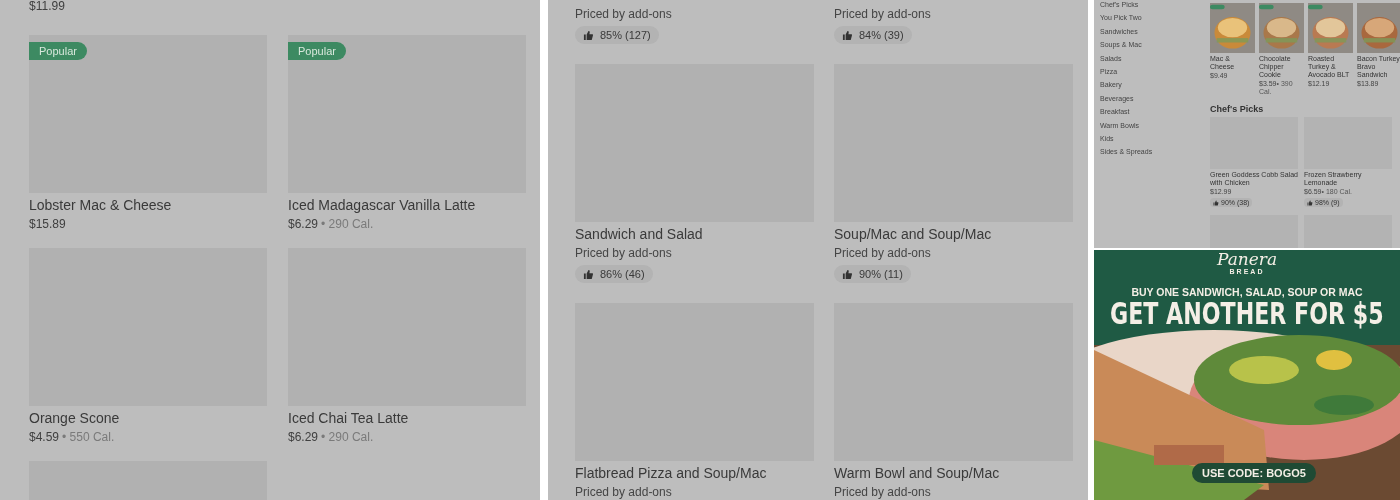 This screenshot has height=500, width=1400. Describe the element at coordinates (44, 437) in the screenshot. I see `item-price: $4.59` at that location.